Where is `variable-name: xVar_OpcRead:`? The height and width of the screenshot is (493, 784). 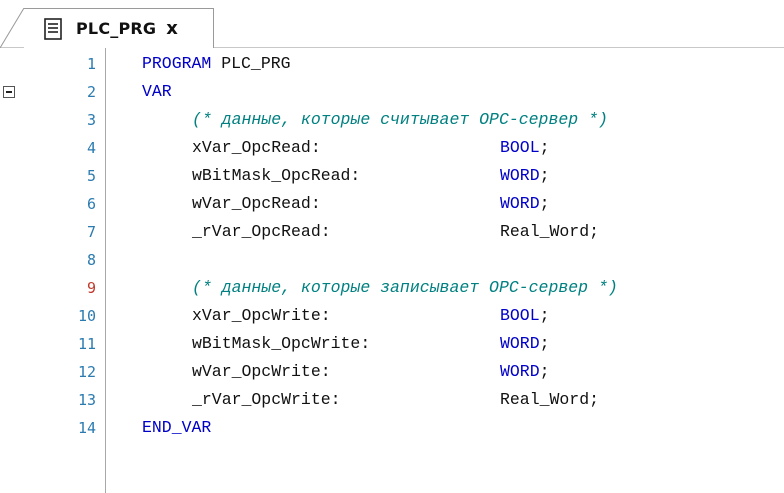 variable-name: xVar_OpcRead: is located at coordinates (256, 147).